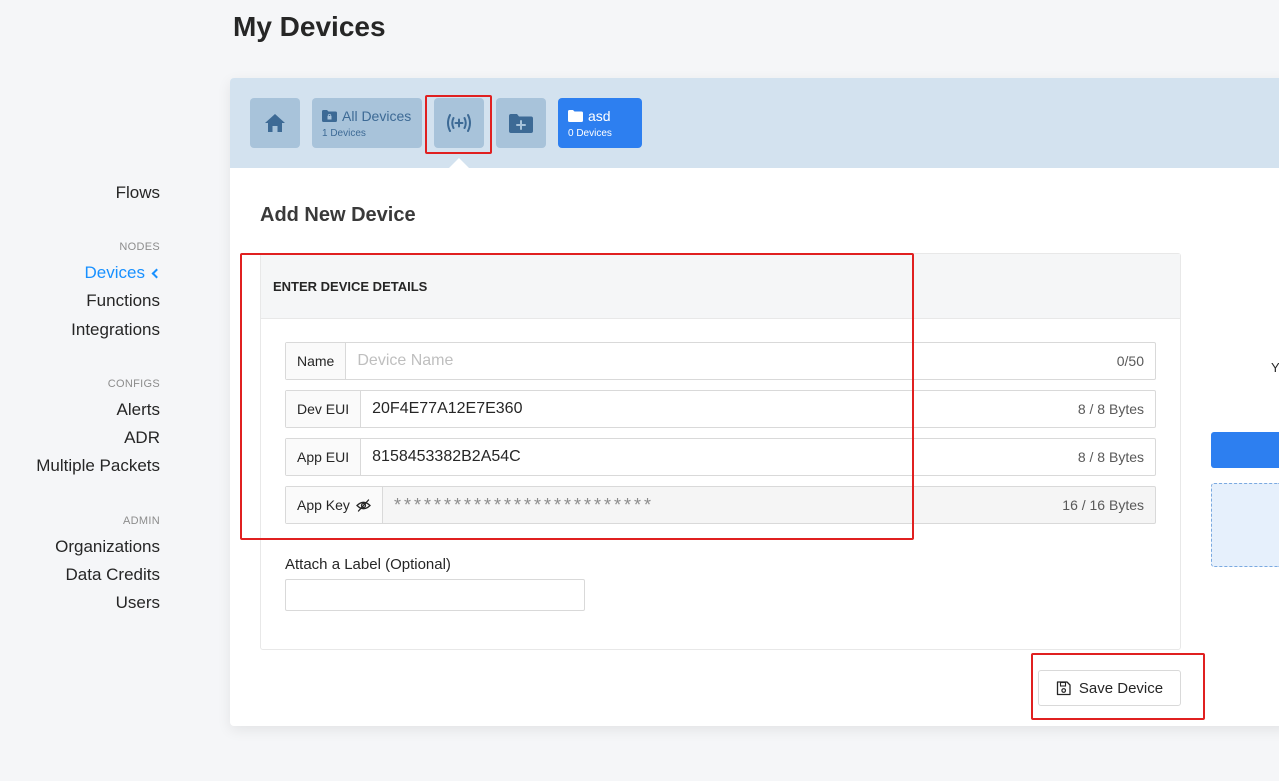 This screenshot has height=781, width=1279. Describe the element at coordinates (324, 409) in the screenshot. I see `dev-eui-label: Dev EUI` at that location.